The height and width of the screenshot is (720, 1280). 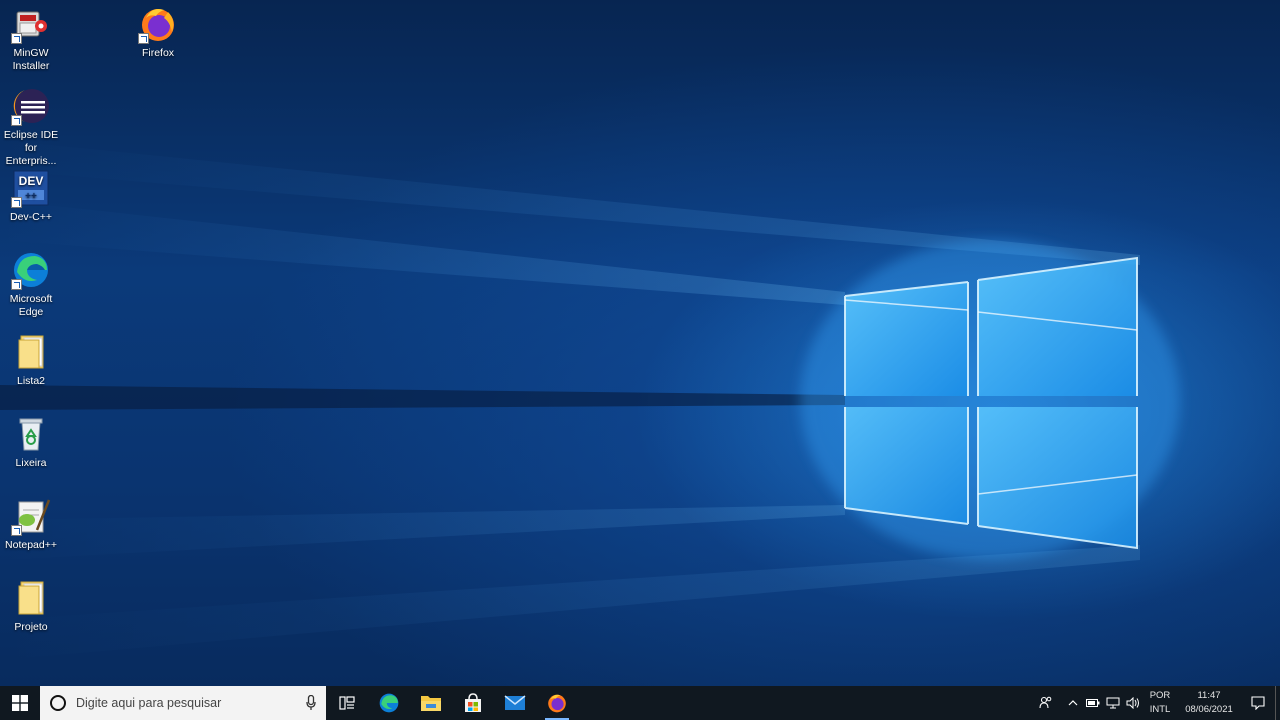 I want to click on desktop-icon-lista2: Lista2, so click(x=31, y=360).